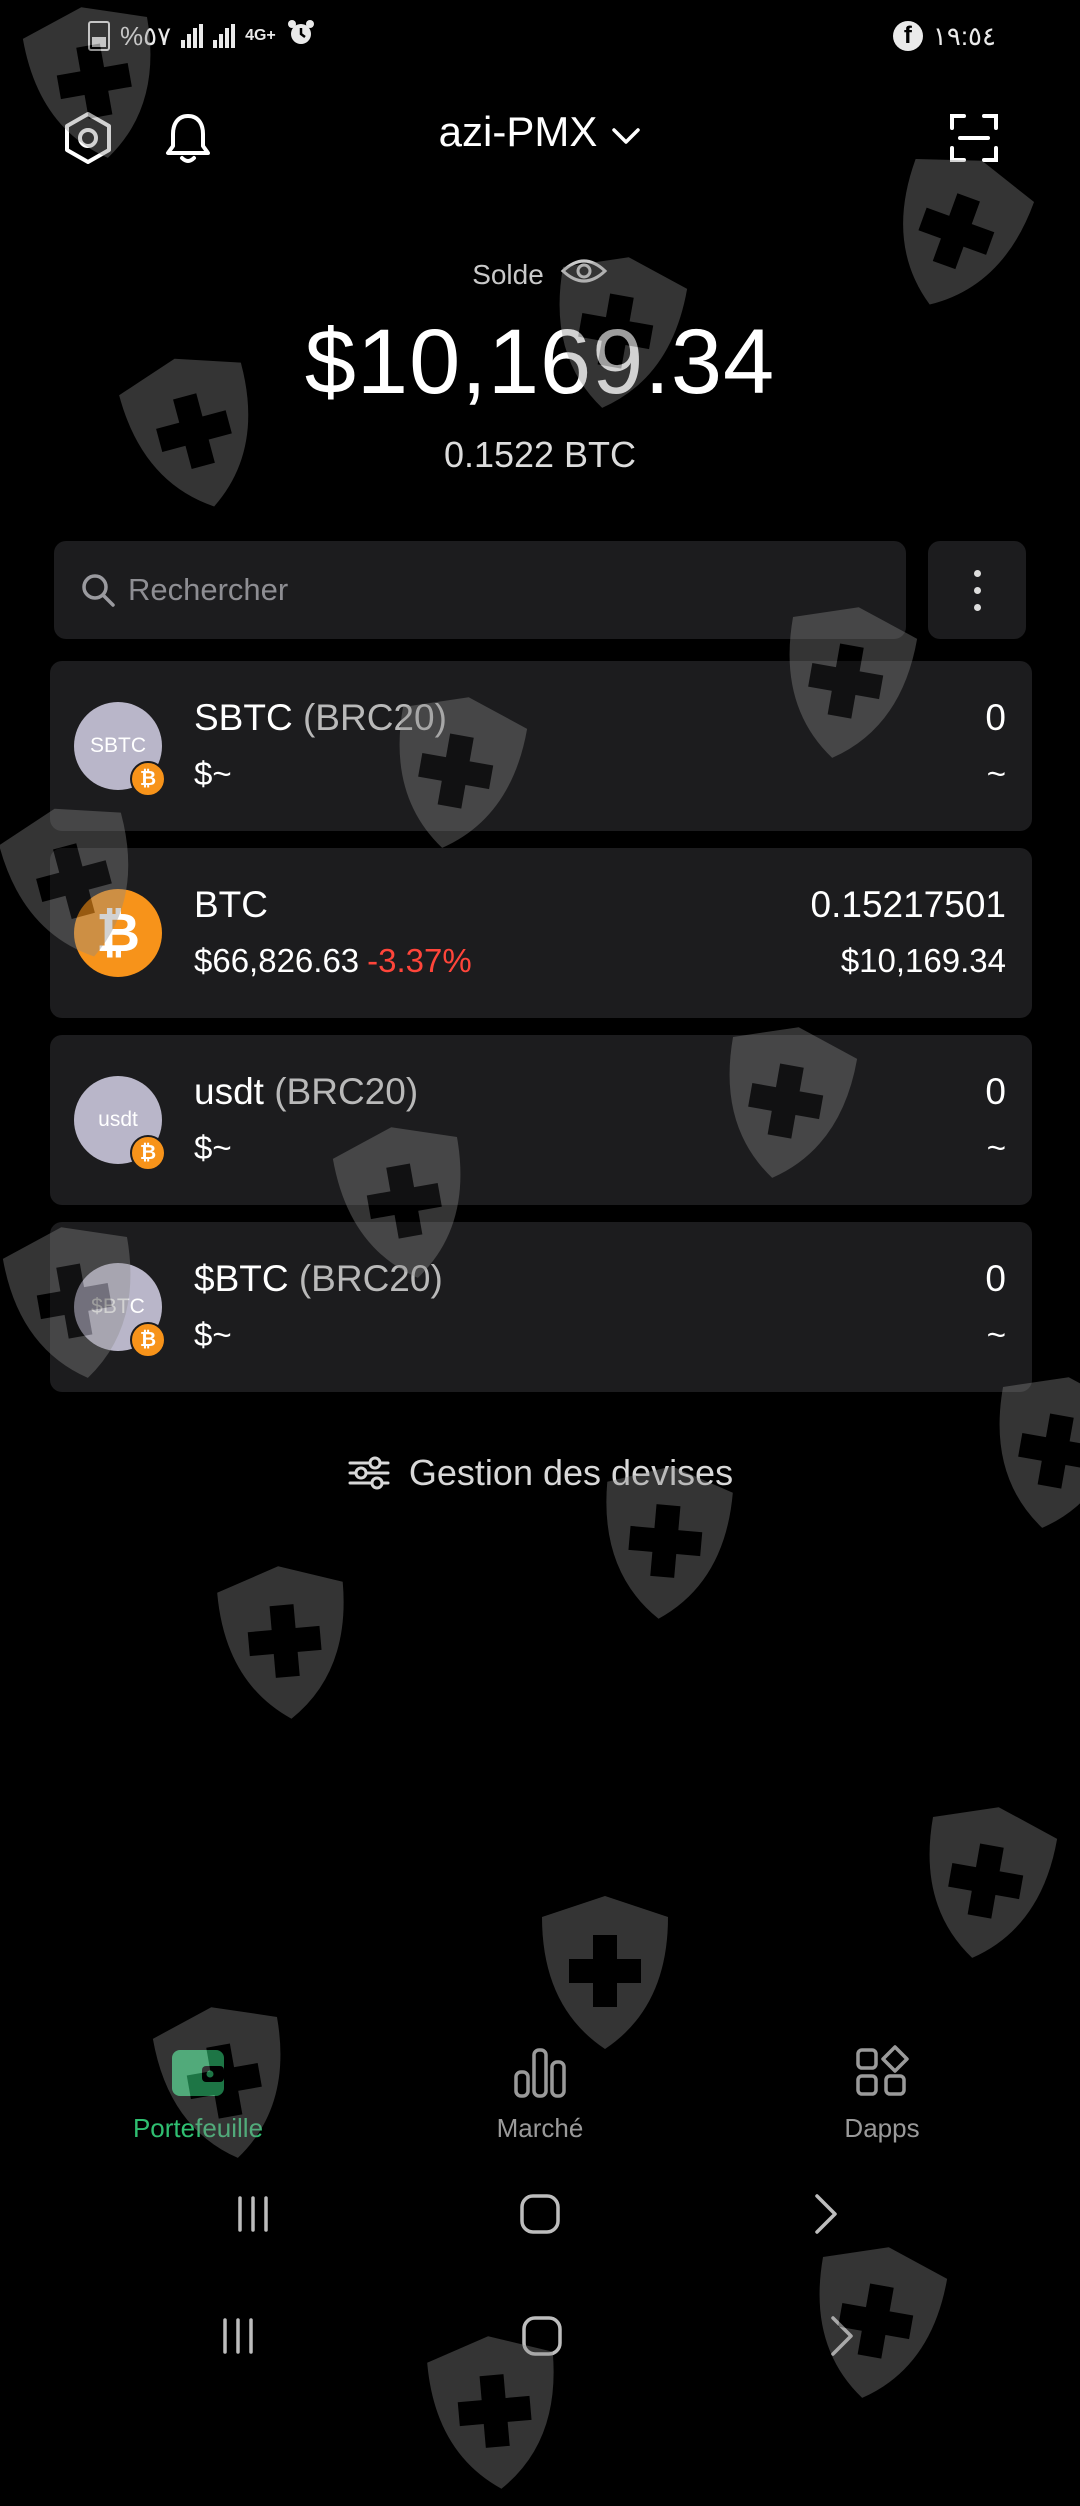 Image resolution: width=1080 pixels, height=2506 pixels. I want to click on battery-icon, so click(99, 36).